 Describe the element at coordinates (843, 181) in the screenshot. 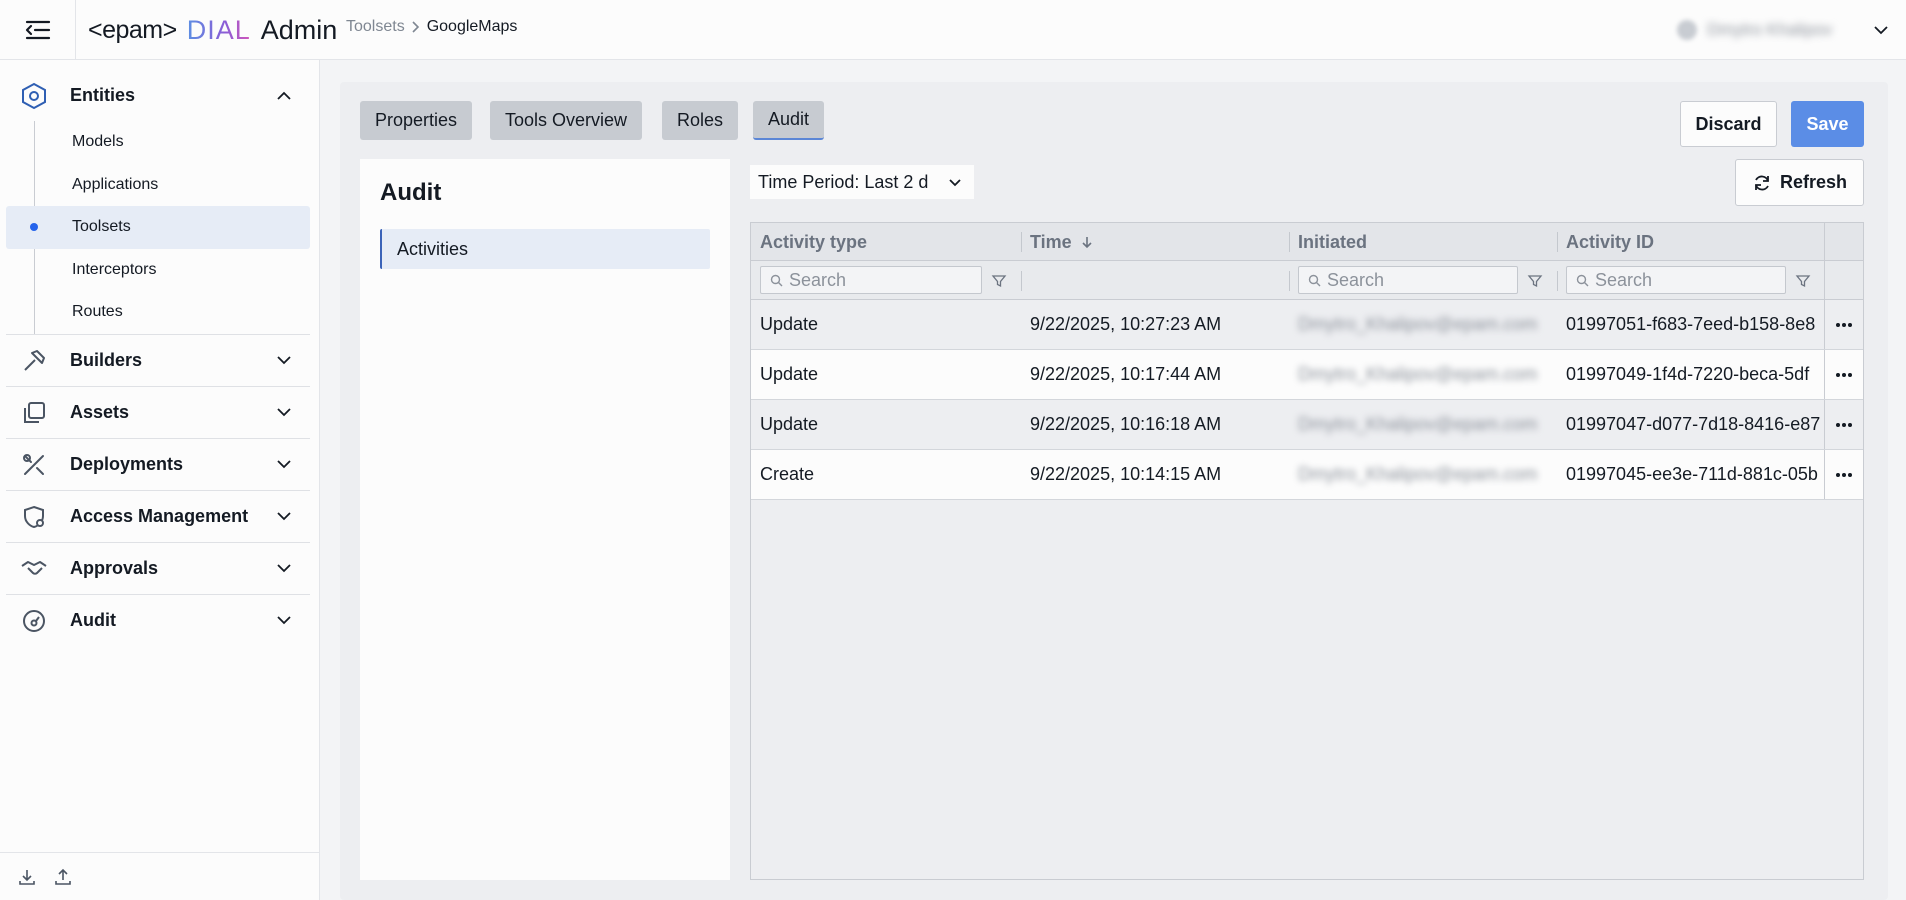

I see `time-period-value: Time Period: Last 2 d` at that location.